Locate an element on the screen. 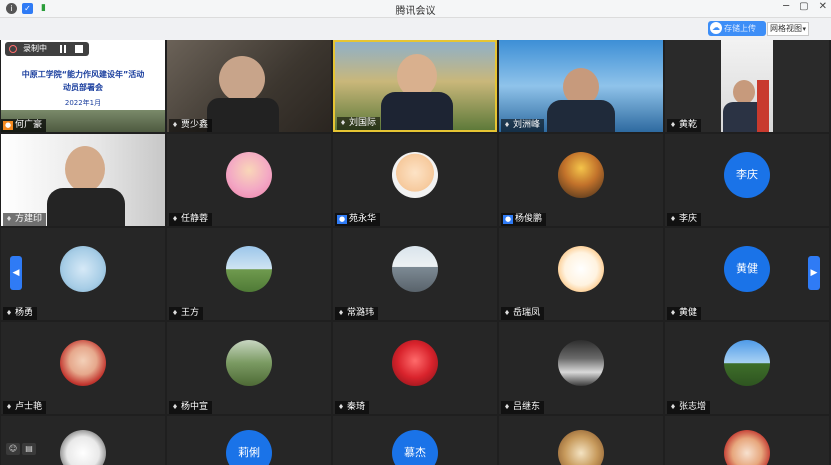 This screenshot has width=831, height=465. participant-name-tag: ♦ 贾少鑫 is located at coordinates (191, 125).